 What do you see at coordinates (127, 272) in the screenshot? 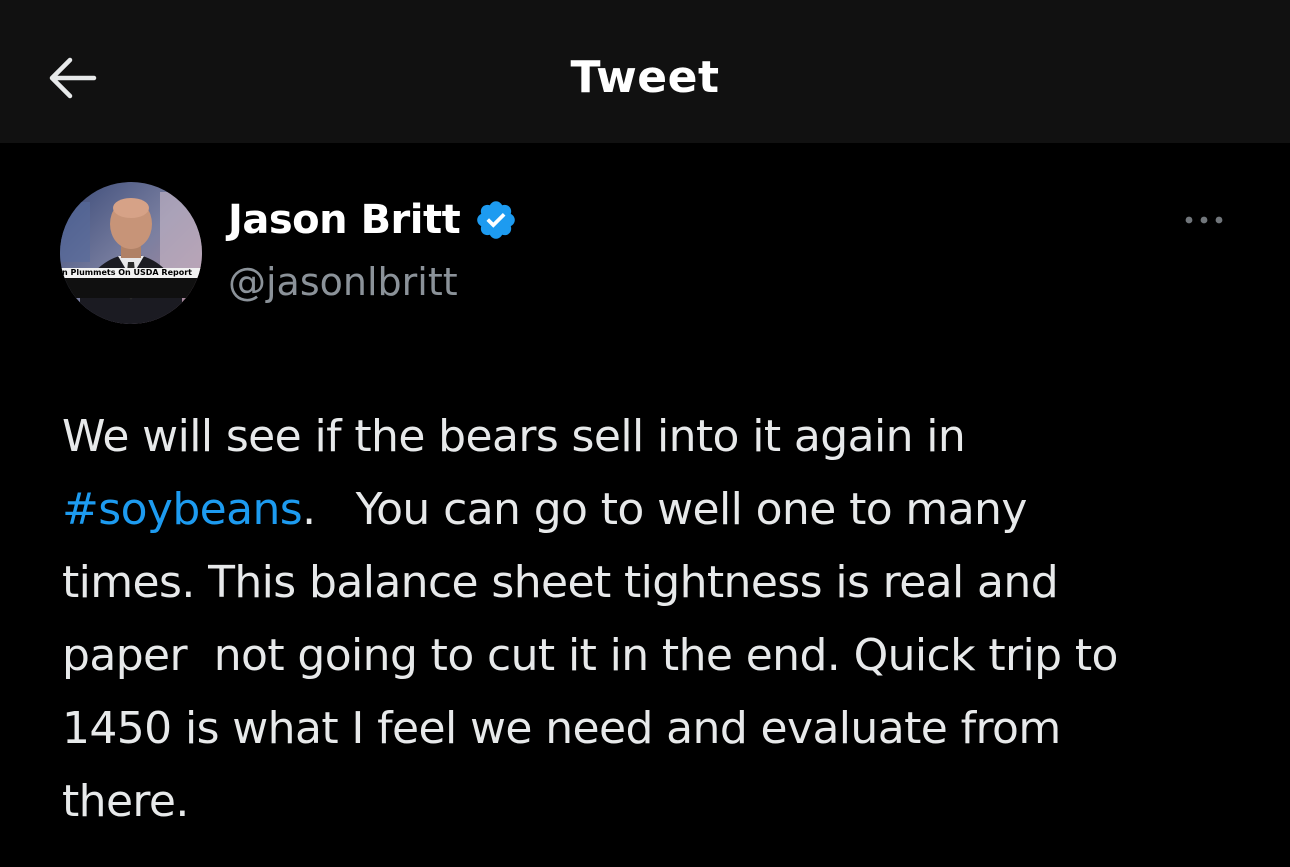
I see `avatar-caption: n Plummets On USDA Report` at bounding box center [127, 272].